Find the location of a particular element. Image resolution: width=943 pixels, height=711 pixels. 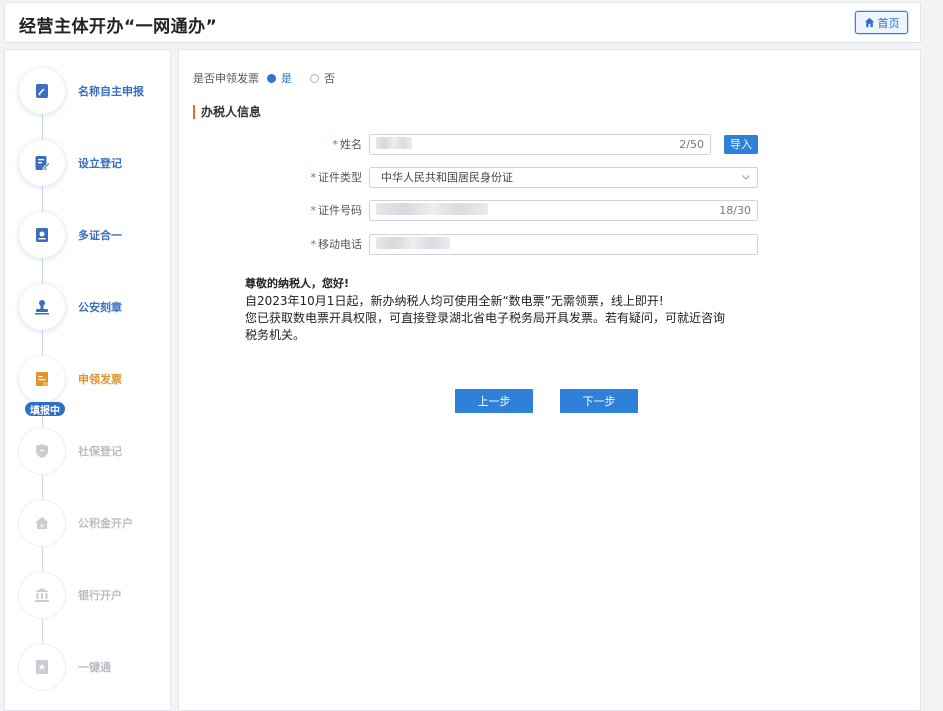

field-label: * 证件类型 is located at coordinates (336, 177).